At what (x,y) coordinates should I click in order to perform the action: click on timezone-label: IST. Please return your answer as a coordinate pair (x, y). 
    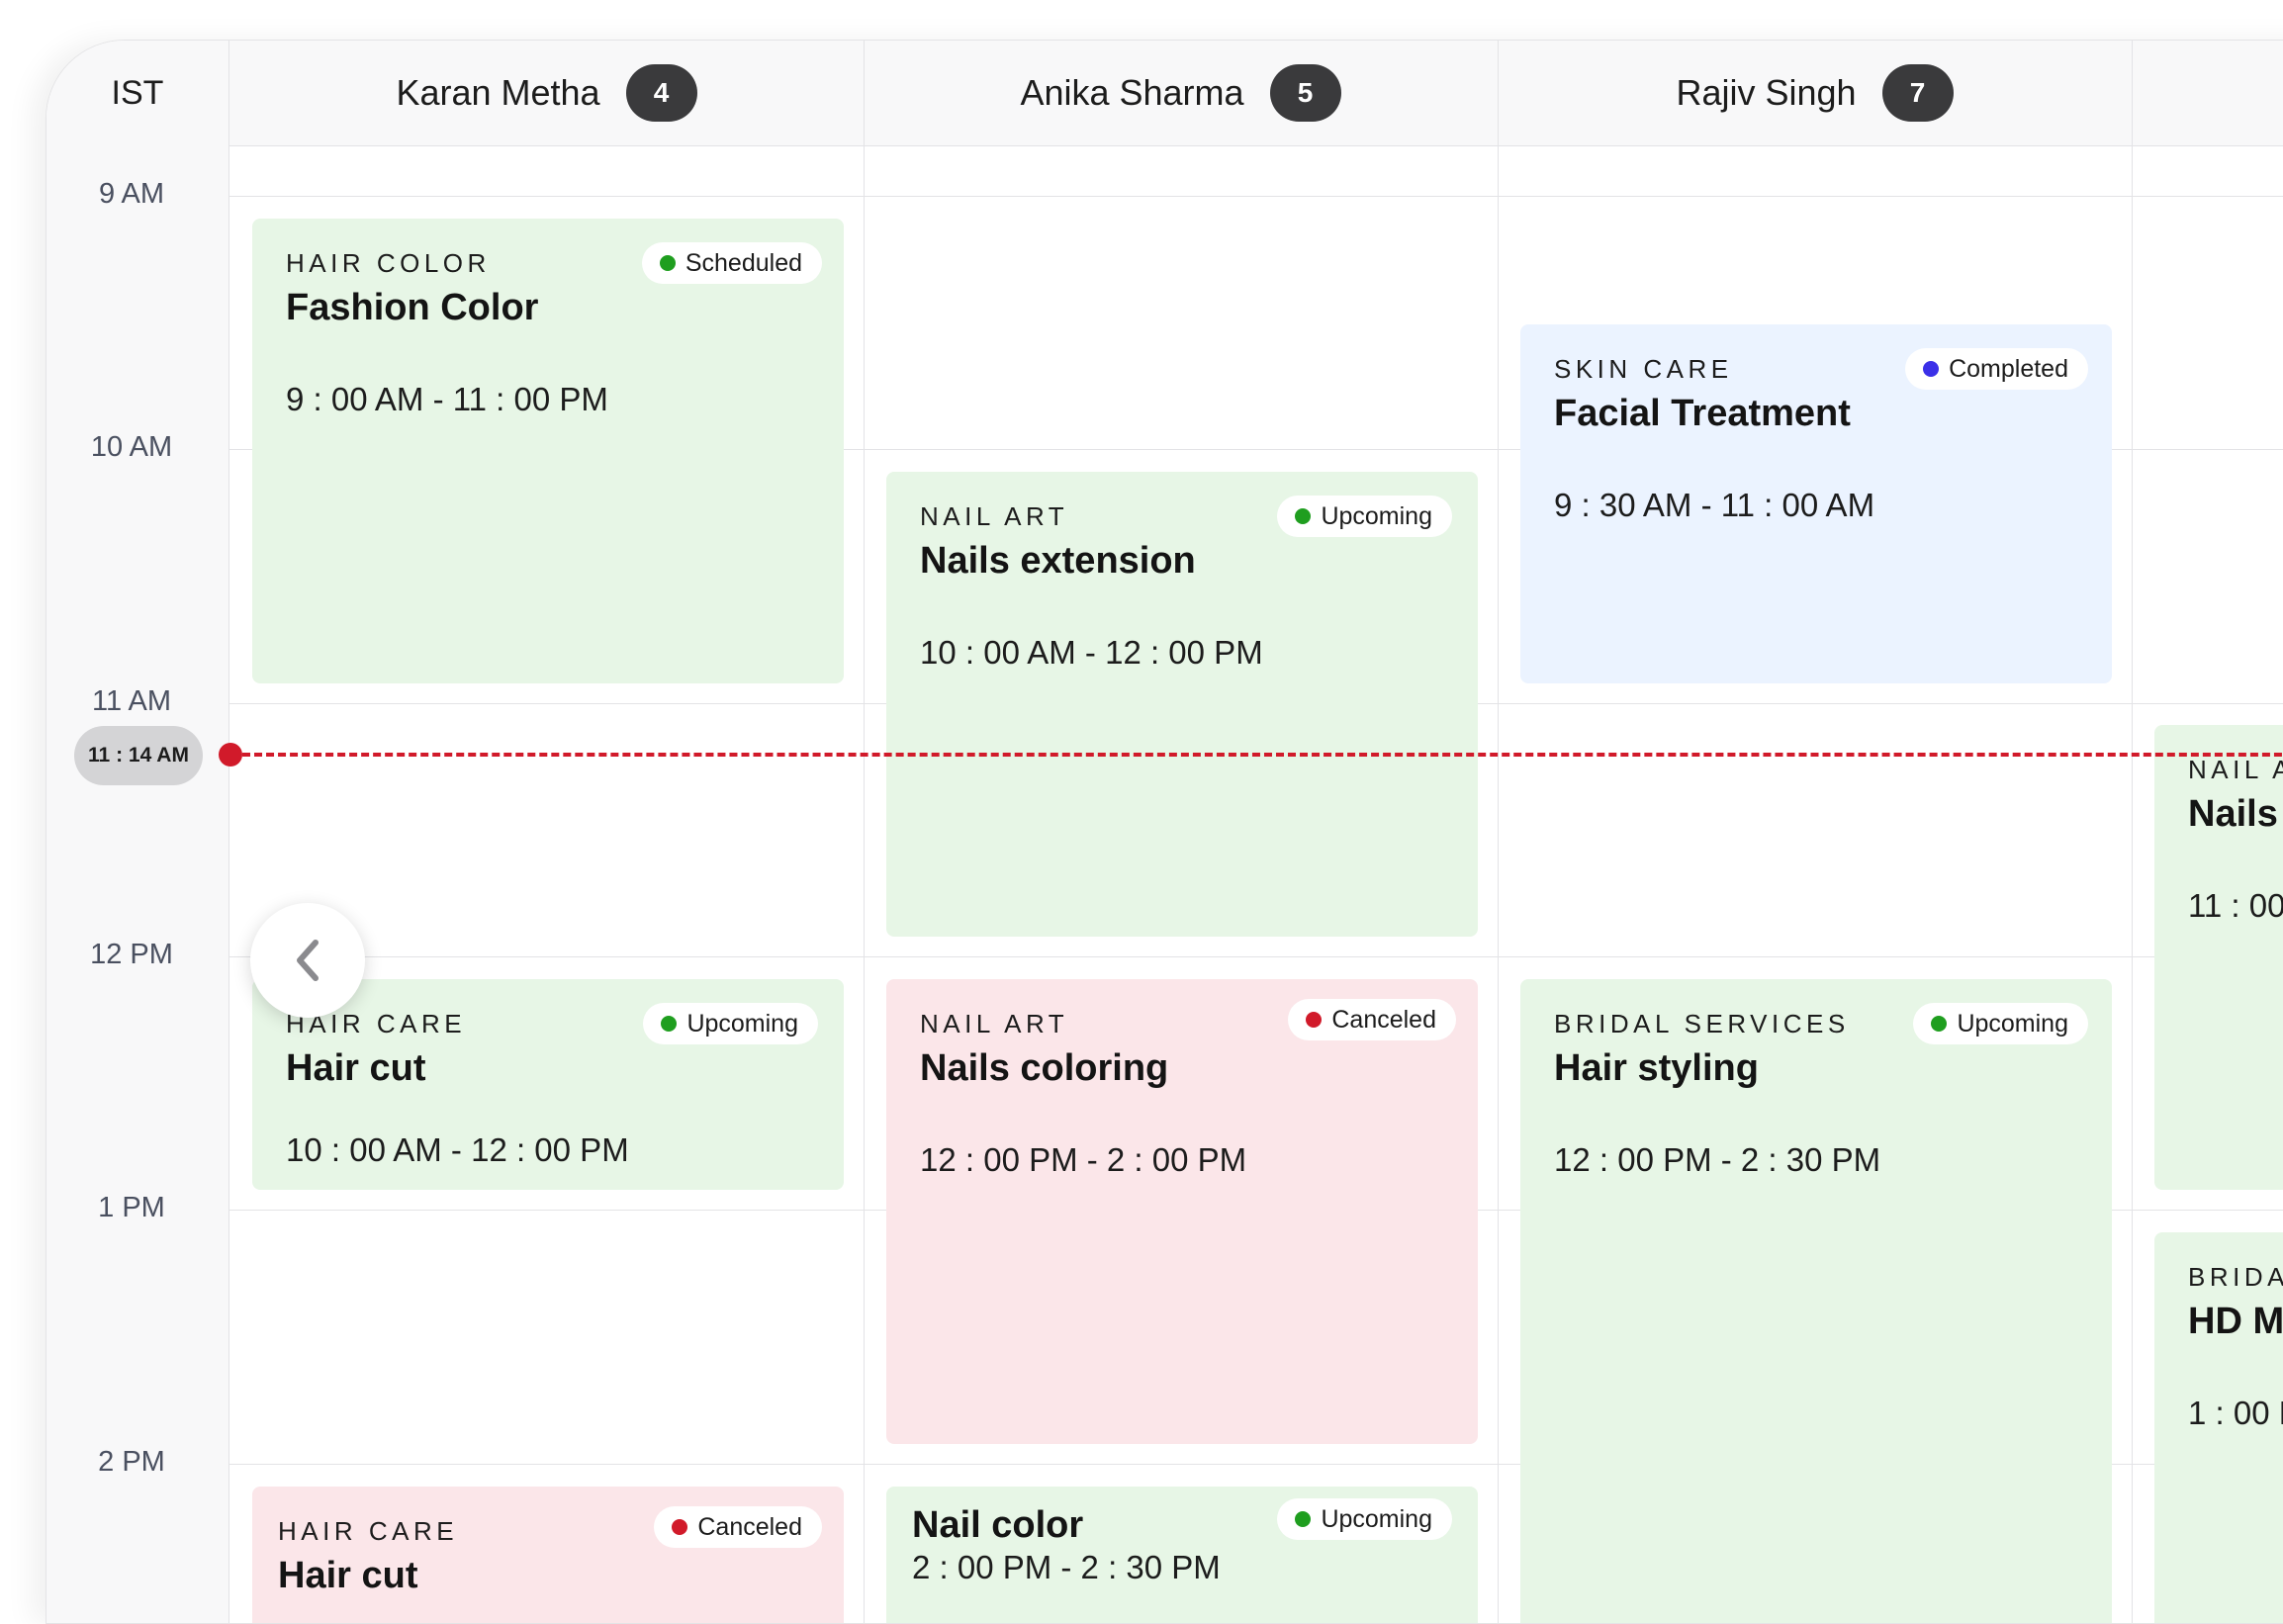
    Looking at the image, I should click on (137, 92).